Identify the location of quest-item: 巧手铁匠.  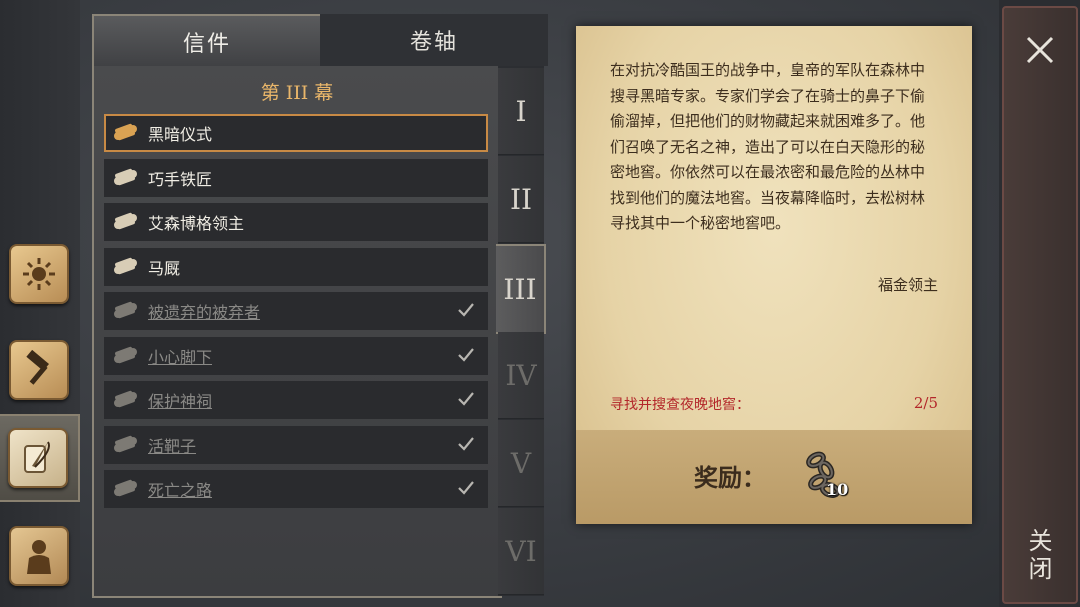
(296, 177).